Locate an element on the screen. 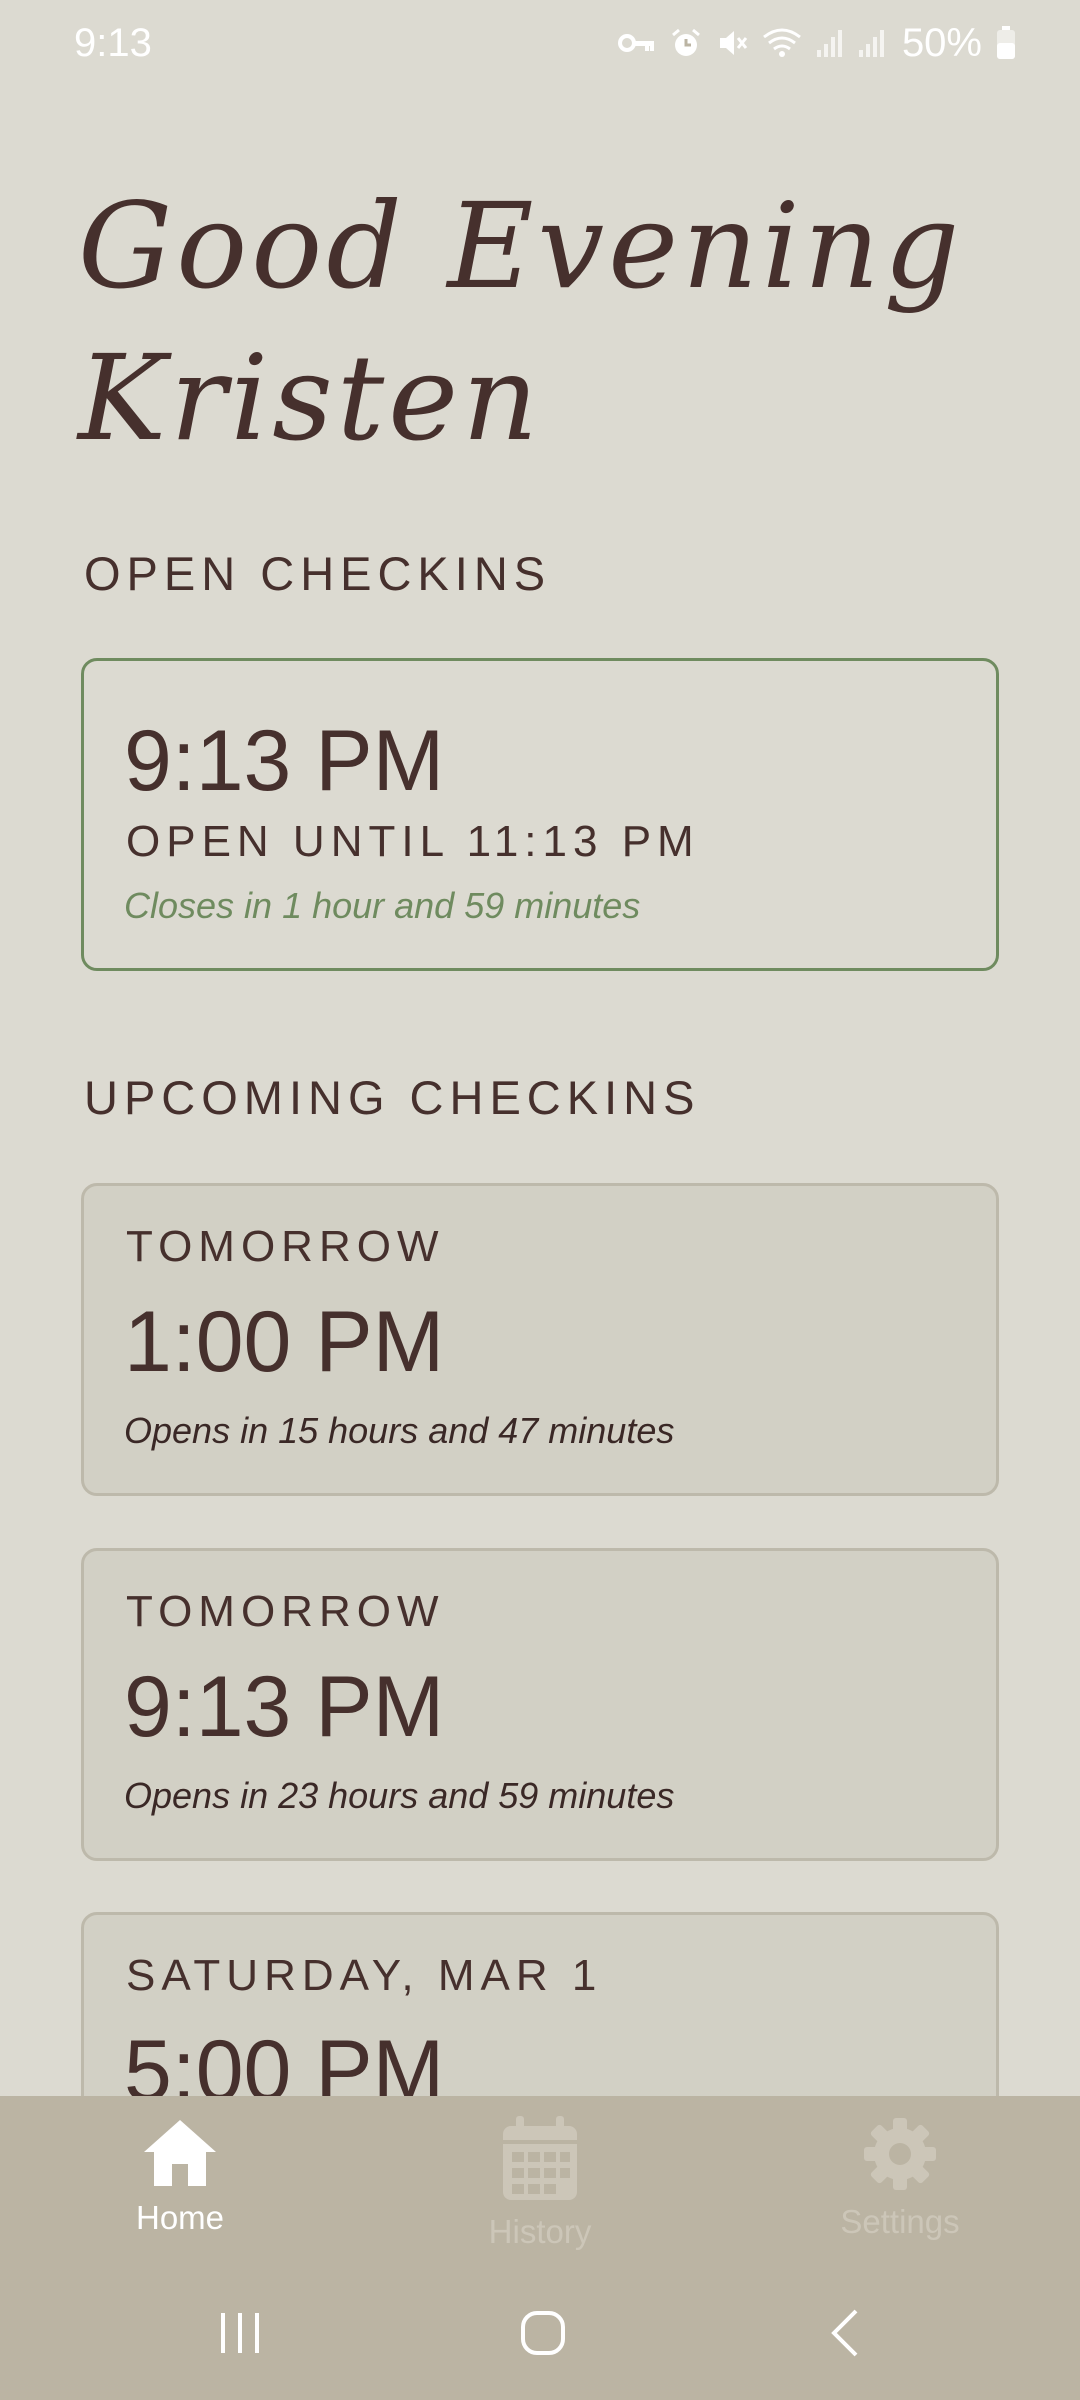 Image resolution: width=1080 pixels, height=2400 pixels. status-icons: 50% is located at coordinates (816, 43).